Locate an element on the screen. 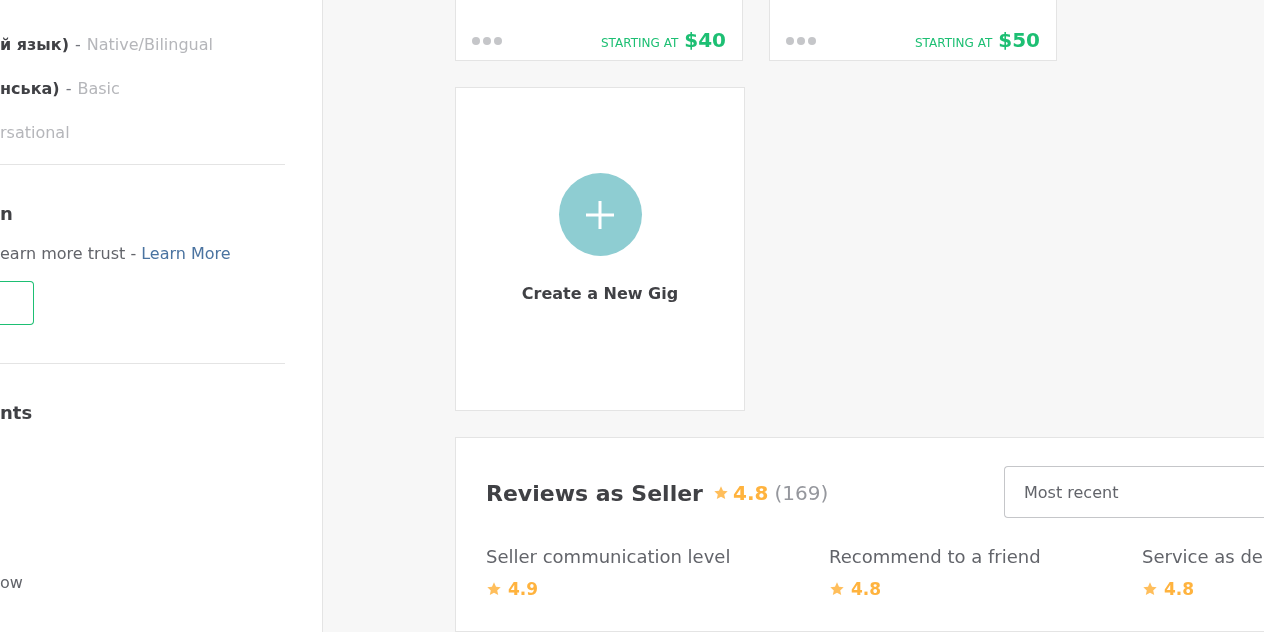 The height and width of the screenshot is (632, 1264). language-name: нська) is located at coordinates (30, 88).